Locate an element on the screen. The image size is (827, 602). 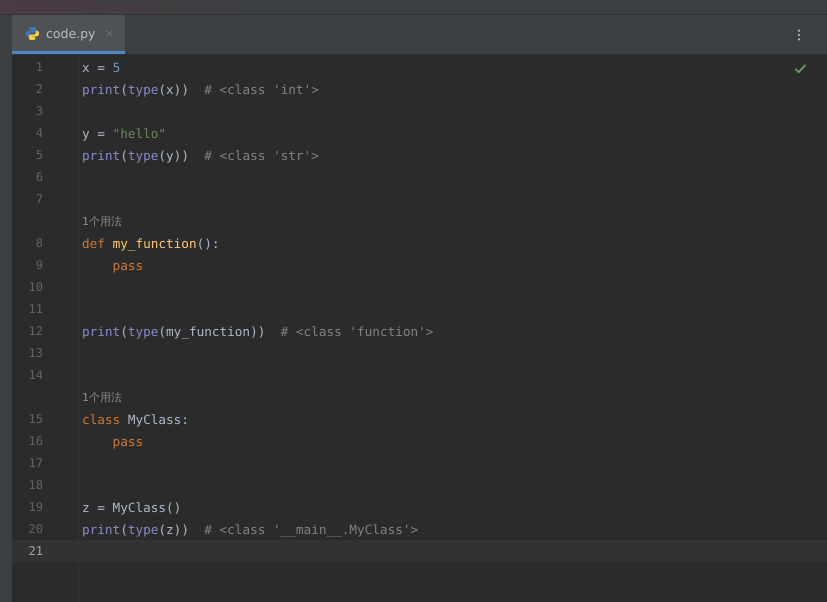
line-number: 12 is located at coordinates (35, 331).